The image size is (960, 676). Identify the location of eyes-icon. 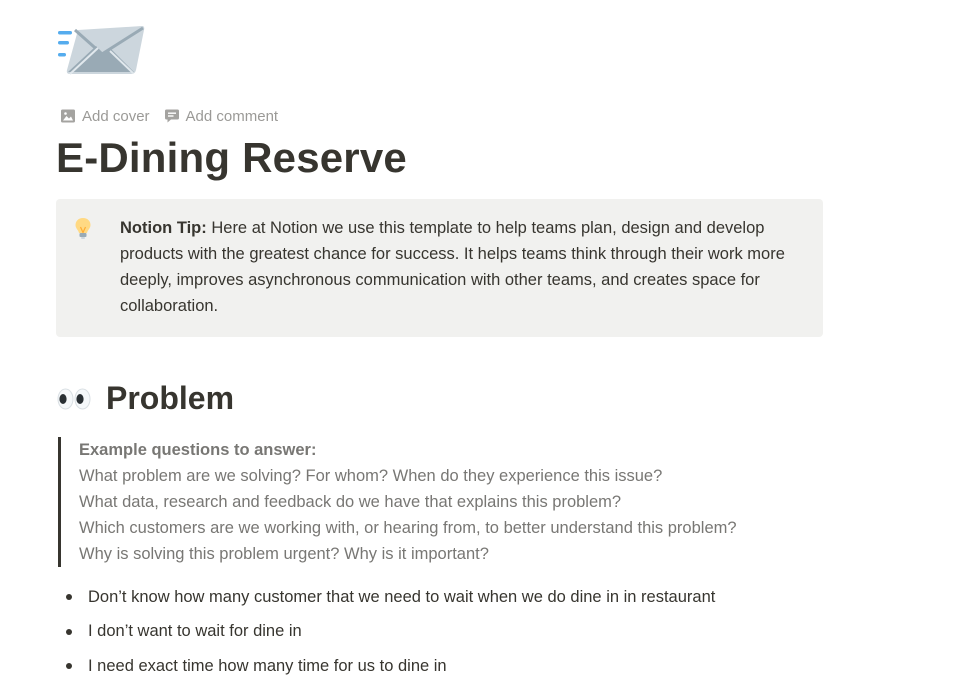
(74, 399).